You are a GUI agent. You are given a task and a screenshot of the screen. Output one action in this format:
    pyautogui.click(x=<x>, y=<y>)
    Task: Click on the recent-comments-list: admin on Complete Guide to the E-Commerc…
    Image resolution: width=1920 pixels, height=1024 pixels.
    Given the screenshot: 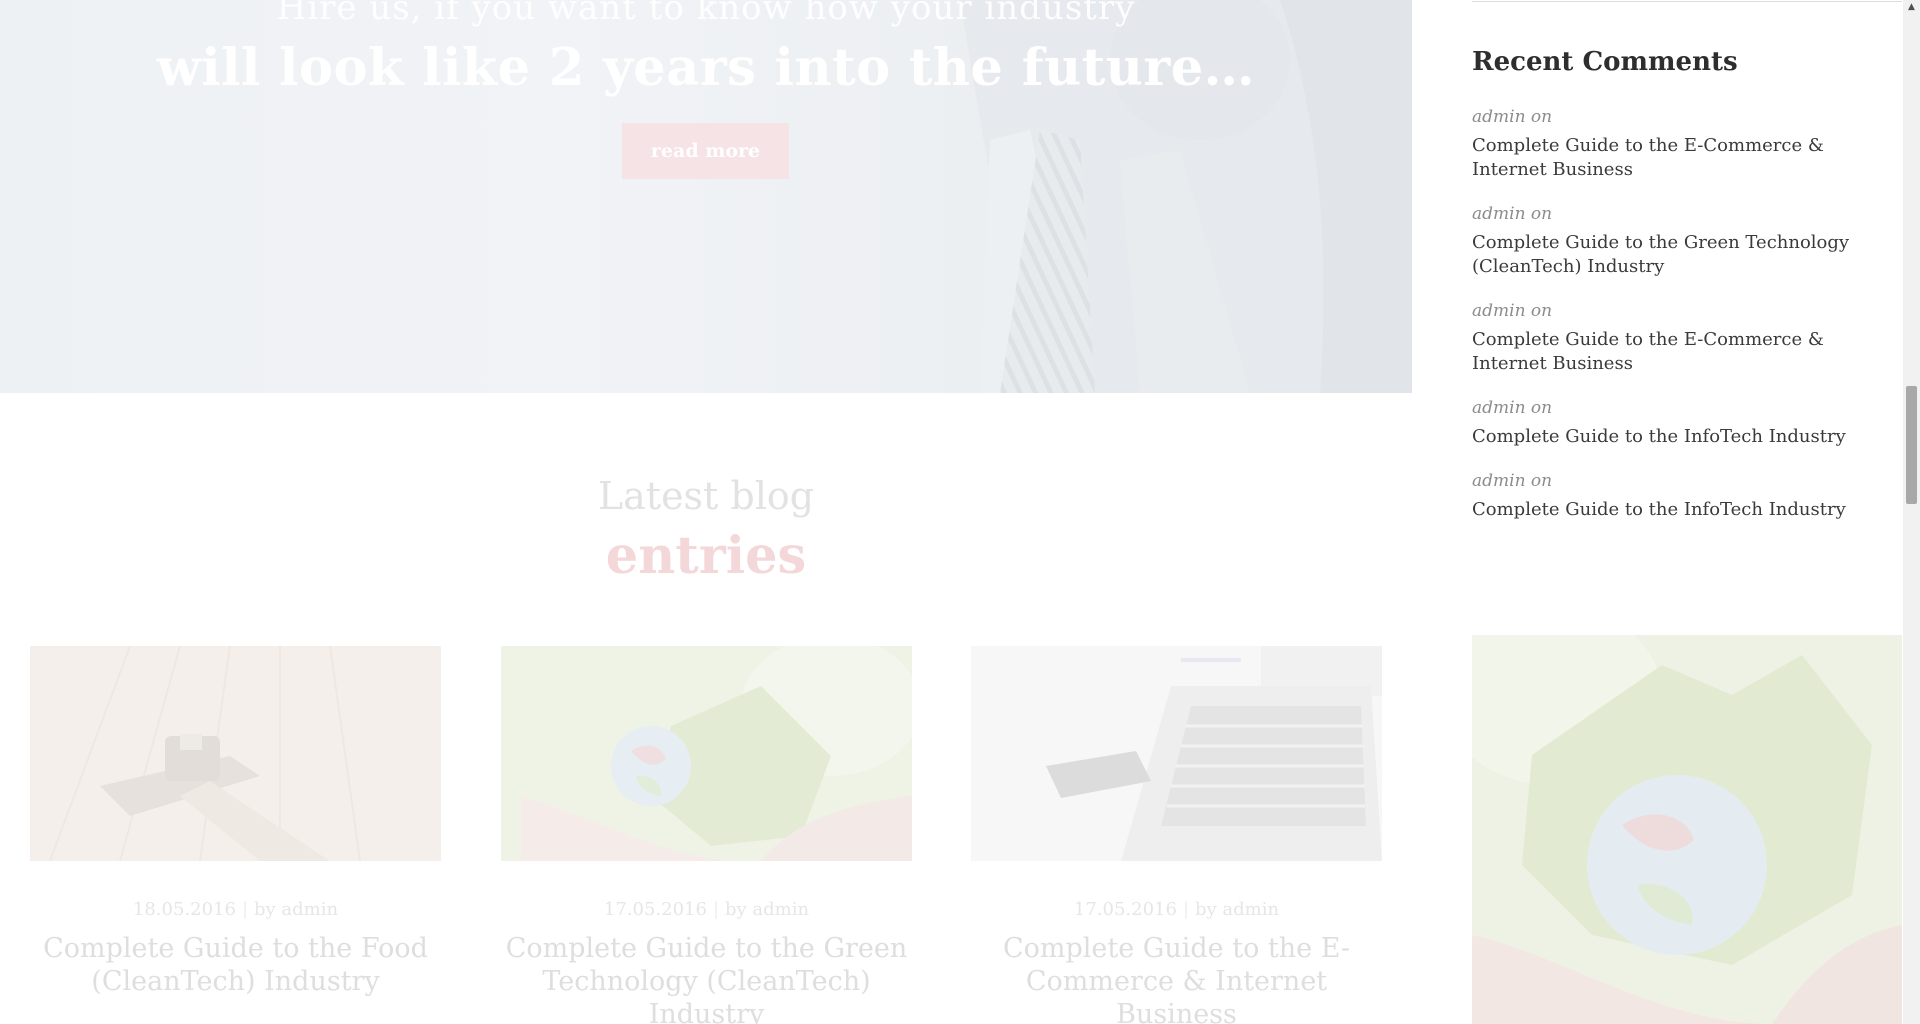 What is the action you would take?
    pyautogui.click(x=1677, y=323)
    